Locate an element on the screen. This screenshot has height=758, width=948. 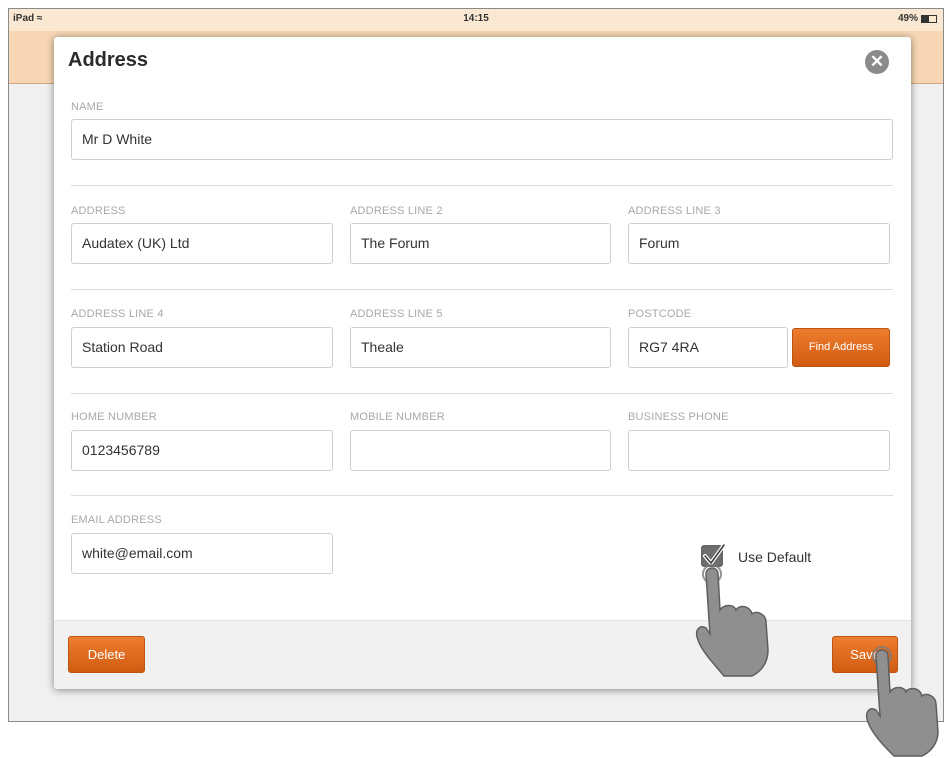
delete-button: Delete is located at coordinates (106, 654).